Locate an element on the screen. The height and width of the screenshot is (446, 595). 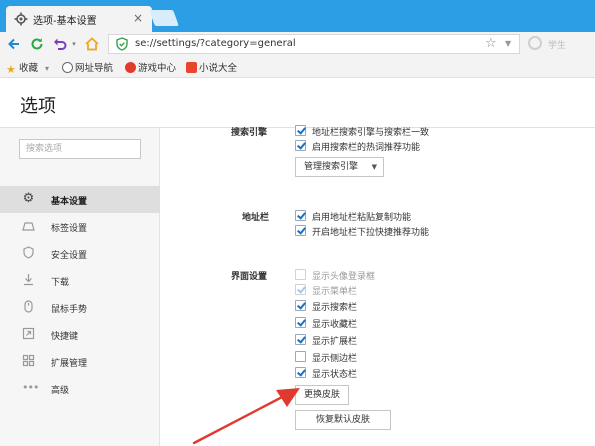
sidebar-item-tabs: 标签设置 is located at coordinates (80, 226).